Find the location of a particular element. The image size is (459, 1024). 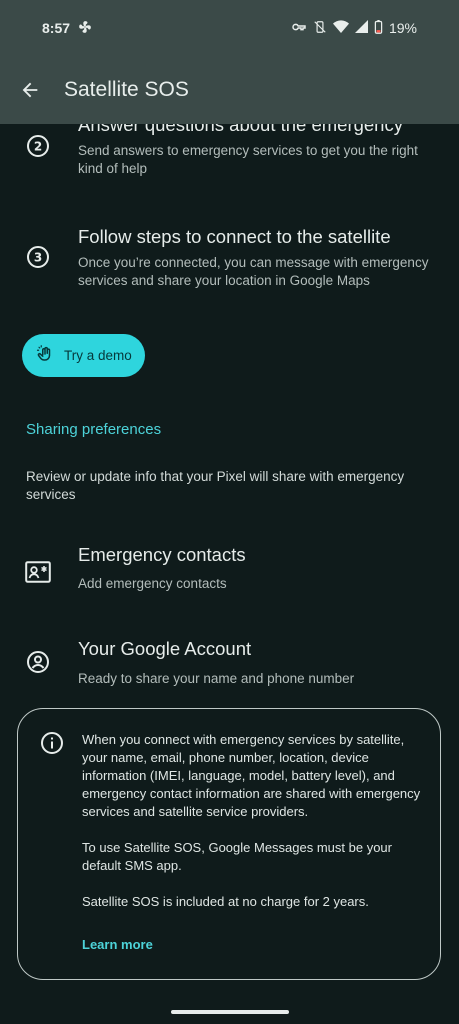

status-time: 8:57 is located at coordinates (56, 28).